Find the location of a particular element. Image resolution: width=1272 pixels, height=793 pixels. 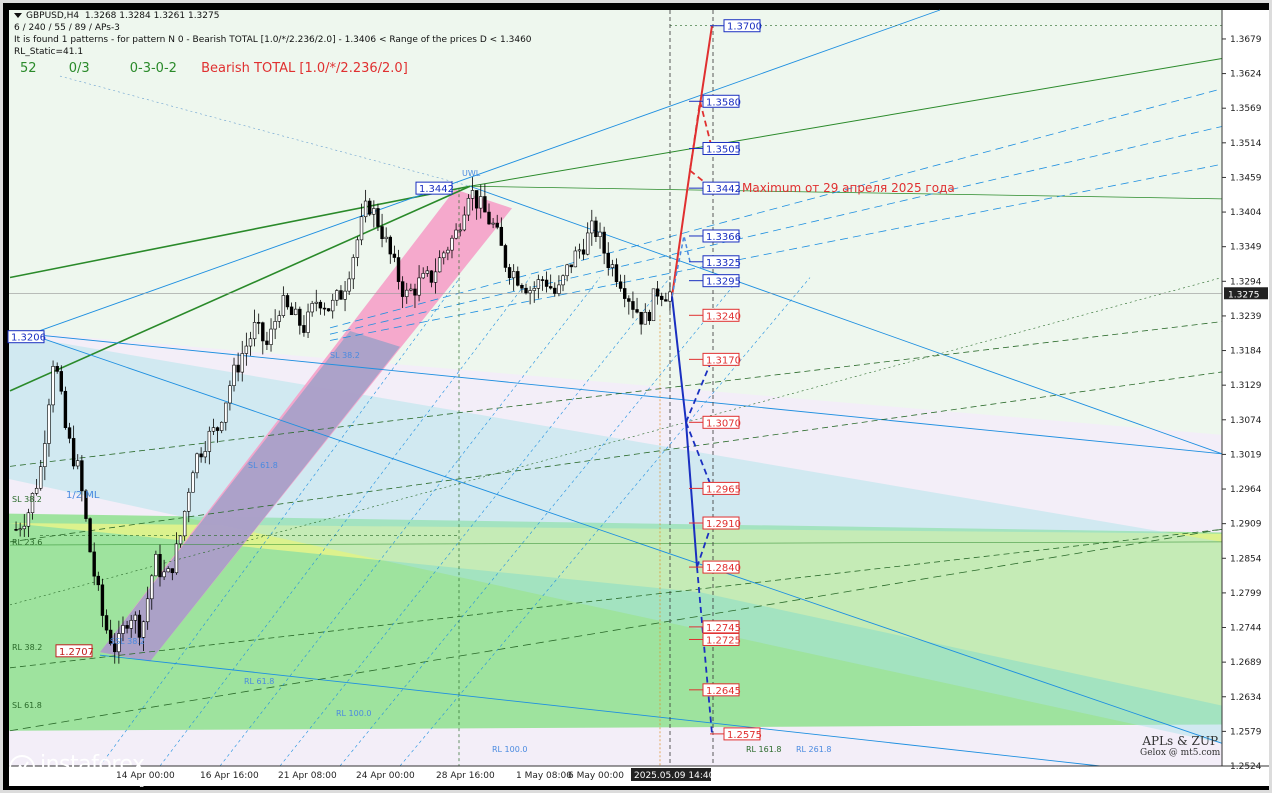

brand-line-2: Gelox @ mt5.com is located at coordinates (1180, 753).